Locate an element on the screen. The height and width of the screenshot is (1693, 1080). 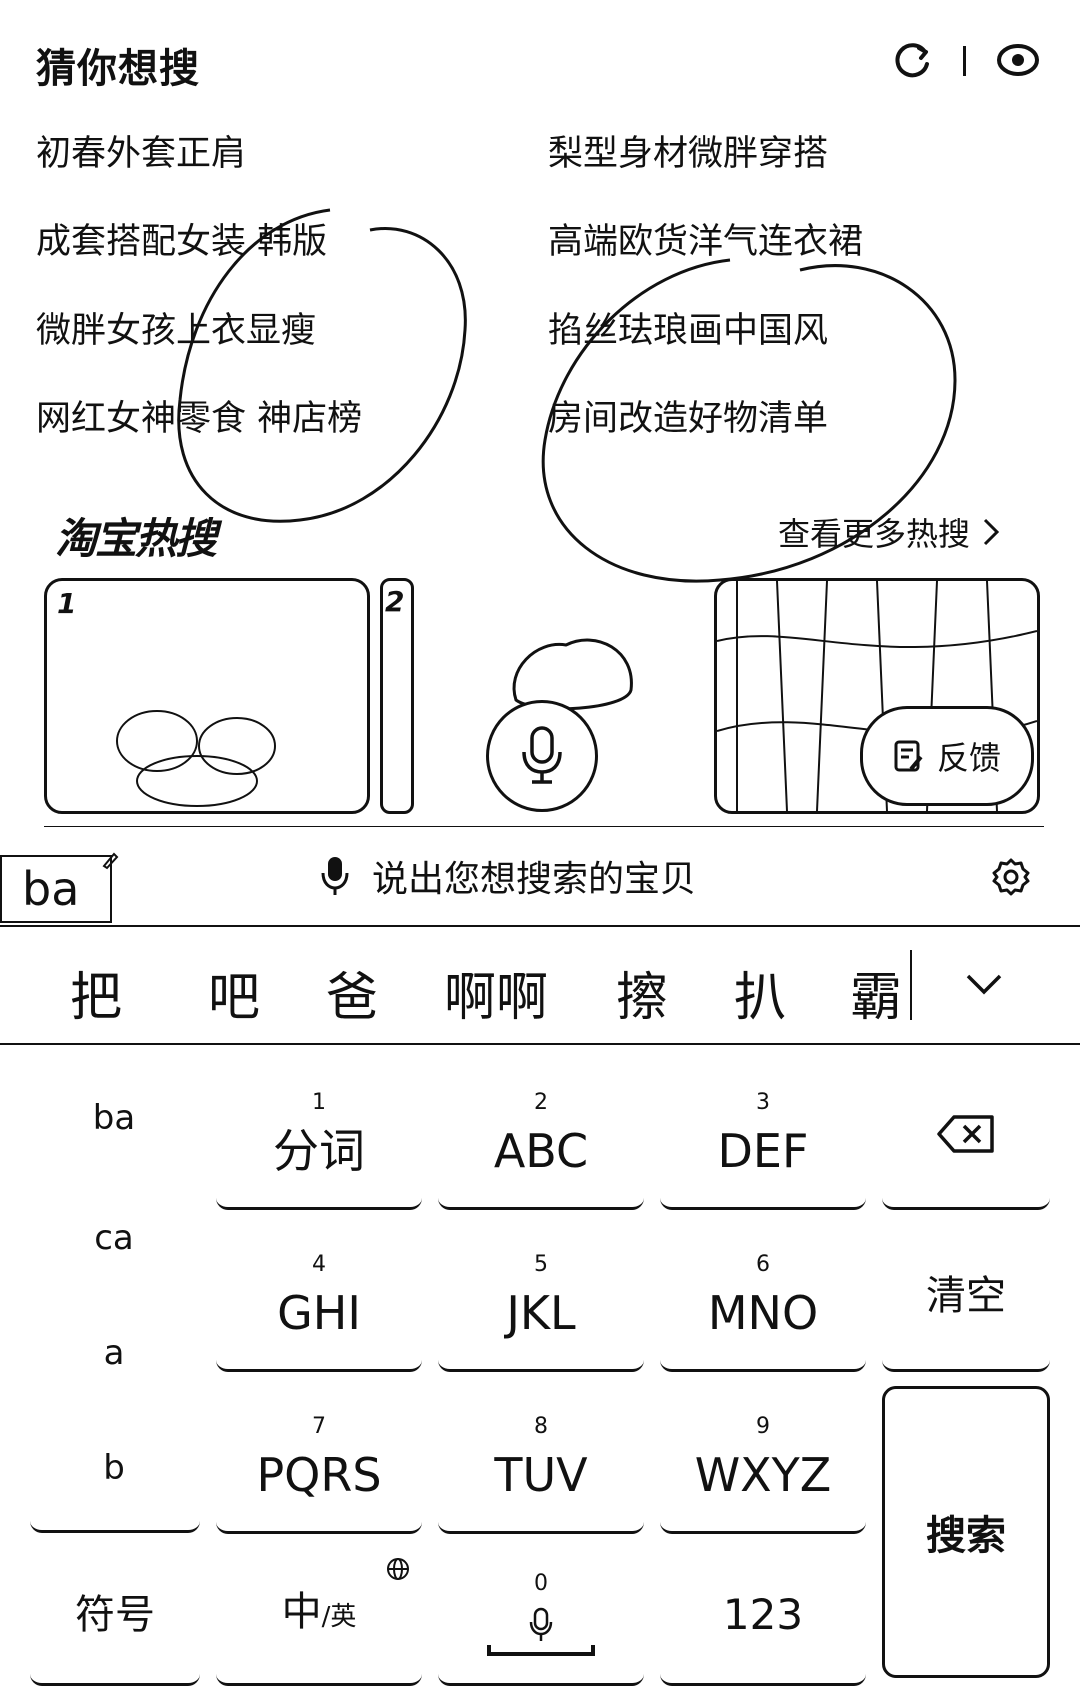
search-enter-key: 搜索 is located at coordinates (966, 1532).